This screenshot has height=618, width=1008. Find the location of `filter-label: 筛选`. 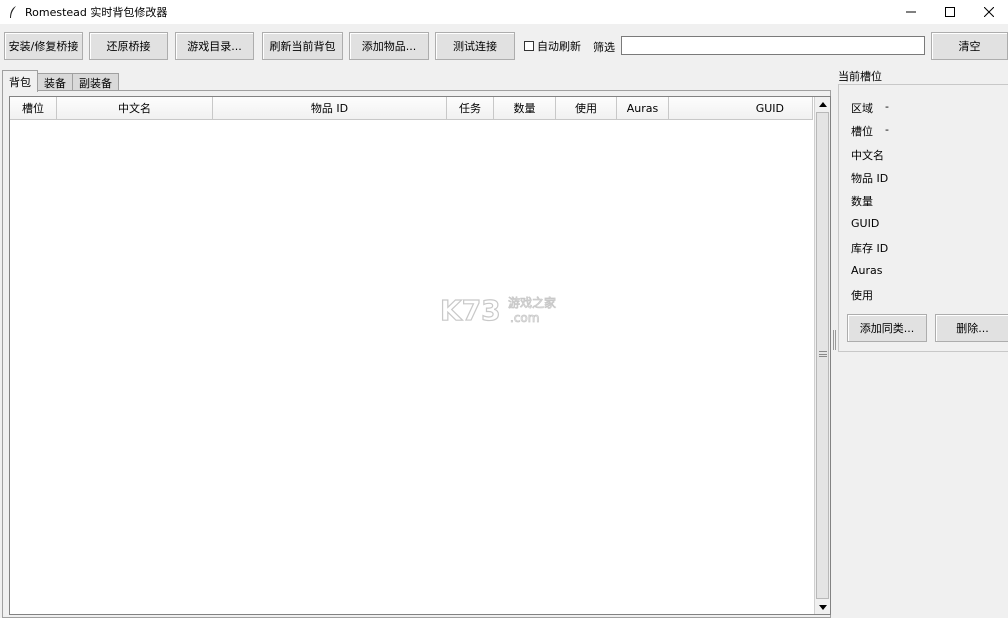

filter-label: 筛选 is located at coordinates (604, 47).